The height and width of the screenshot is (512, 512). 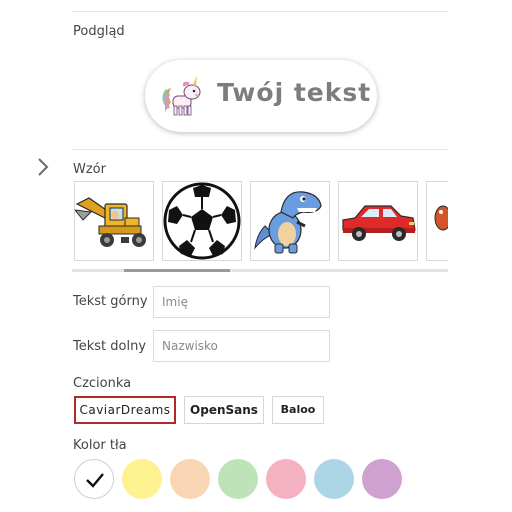 I want to click on preview-pill: Twój tekst, so click(x=261, y=96).